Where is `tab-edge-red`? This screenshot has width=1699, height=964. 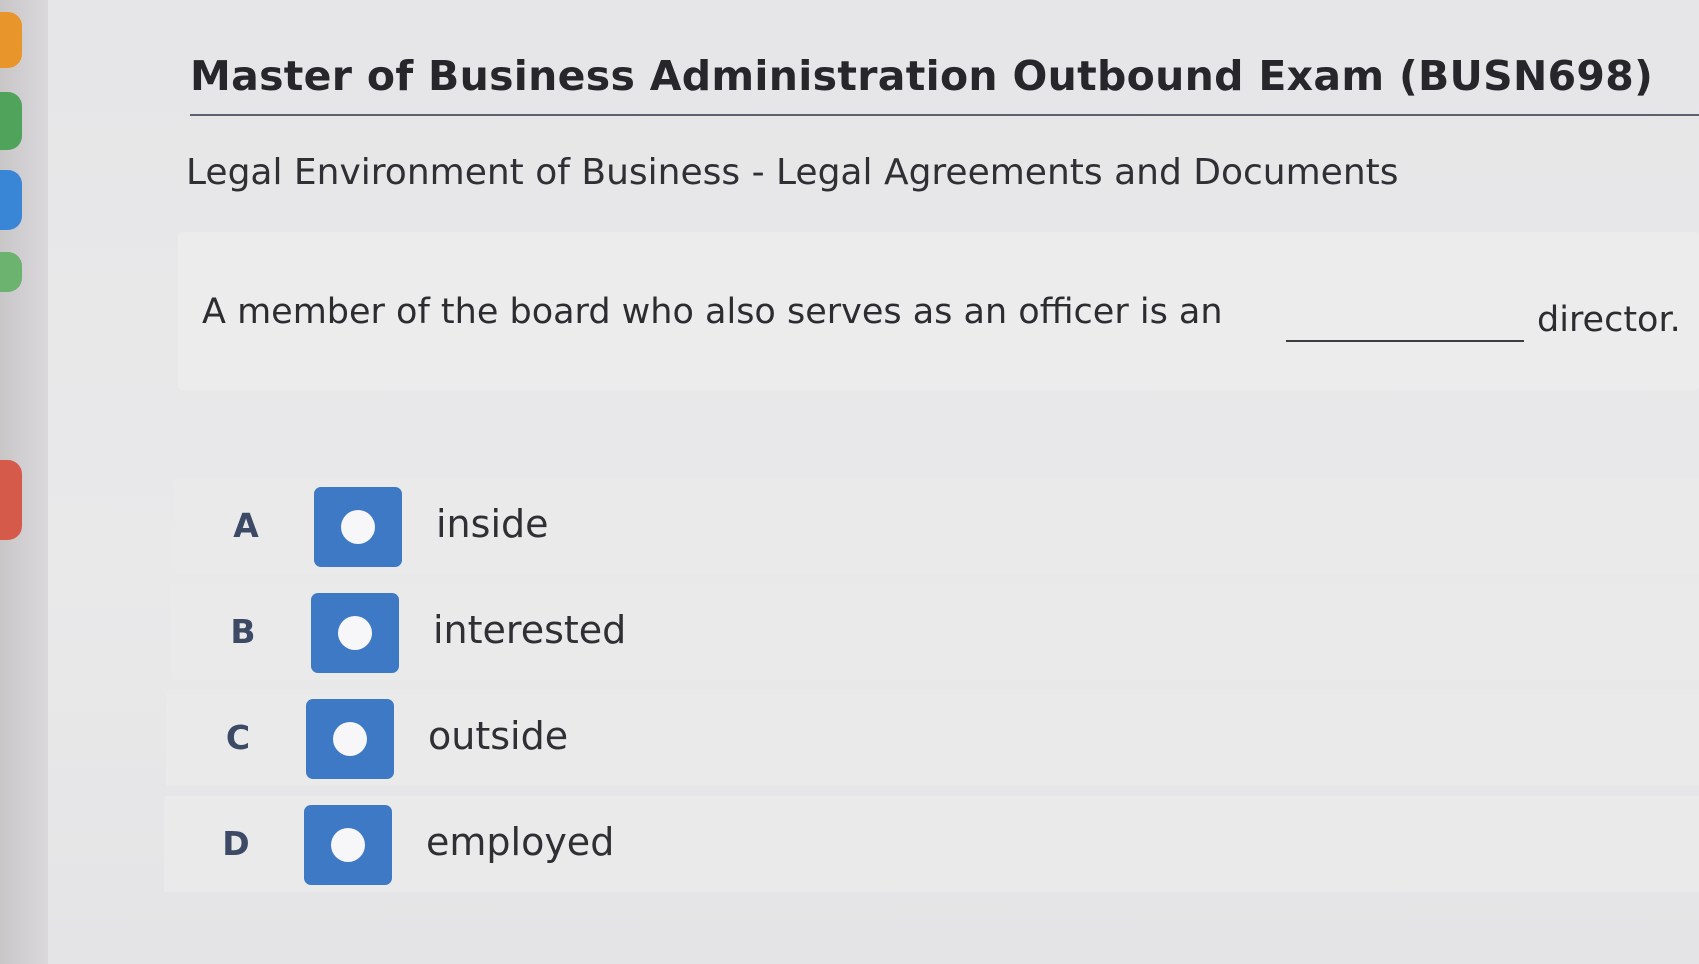
tab-edge-red is located at coordinates (11, 500).